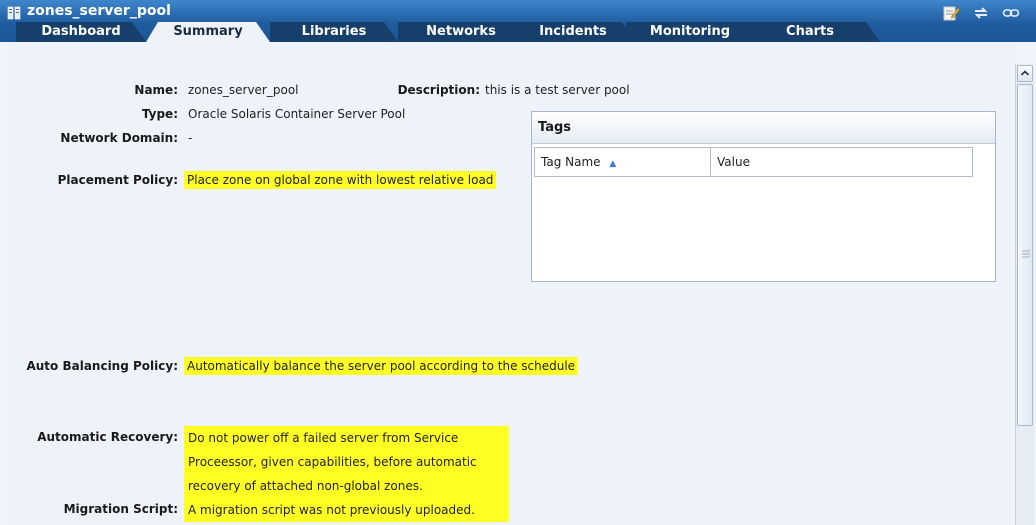  Describe the element at coordinates (156, 90) in the screenshot. I see `name-label: Name:` at that location.